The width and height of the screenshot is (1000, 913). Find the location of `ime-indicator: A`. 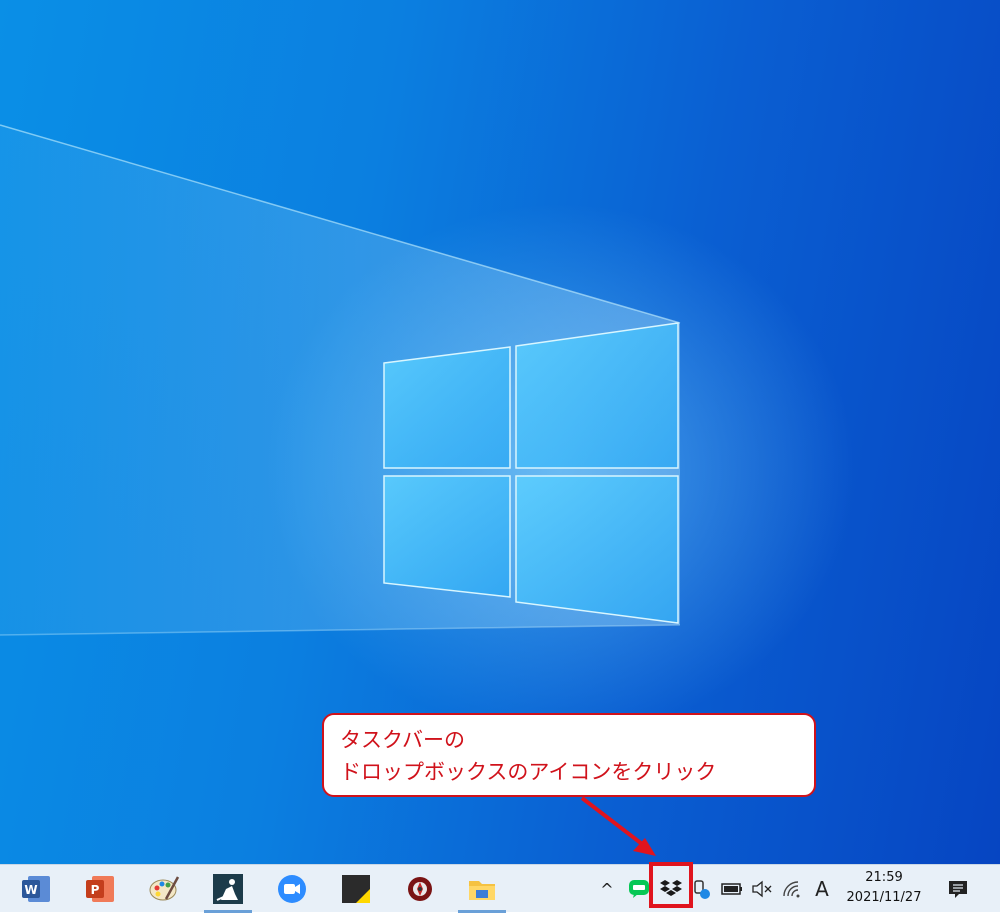

ime-indicator: A is located at coordinates (822, 889).